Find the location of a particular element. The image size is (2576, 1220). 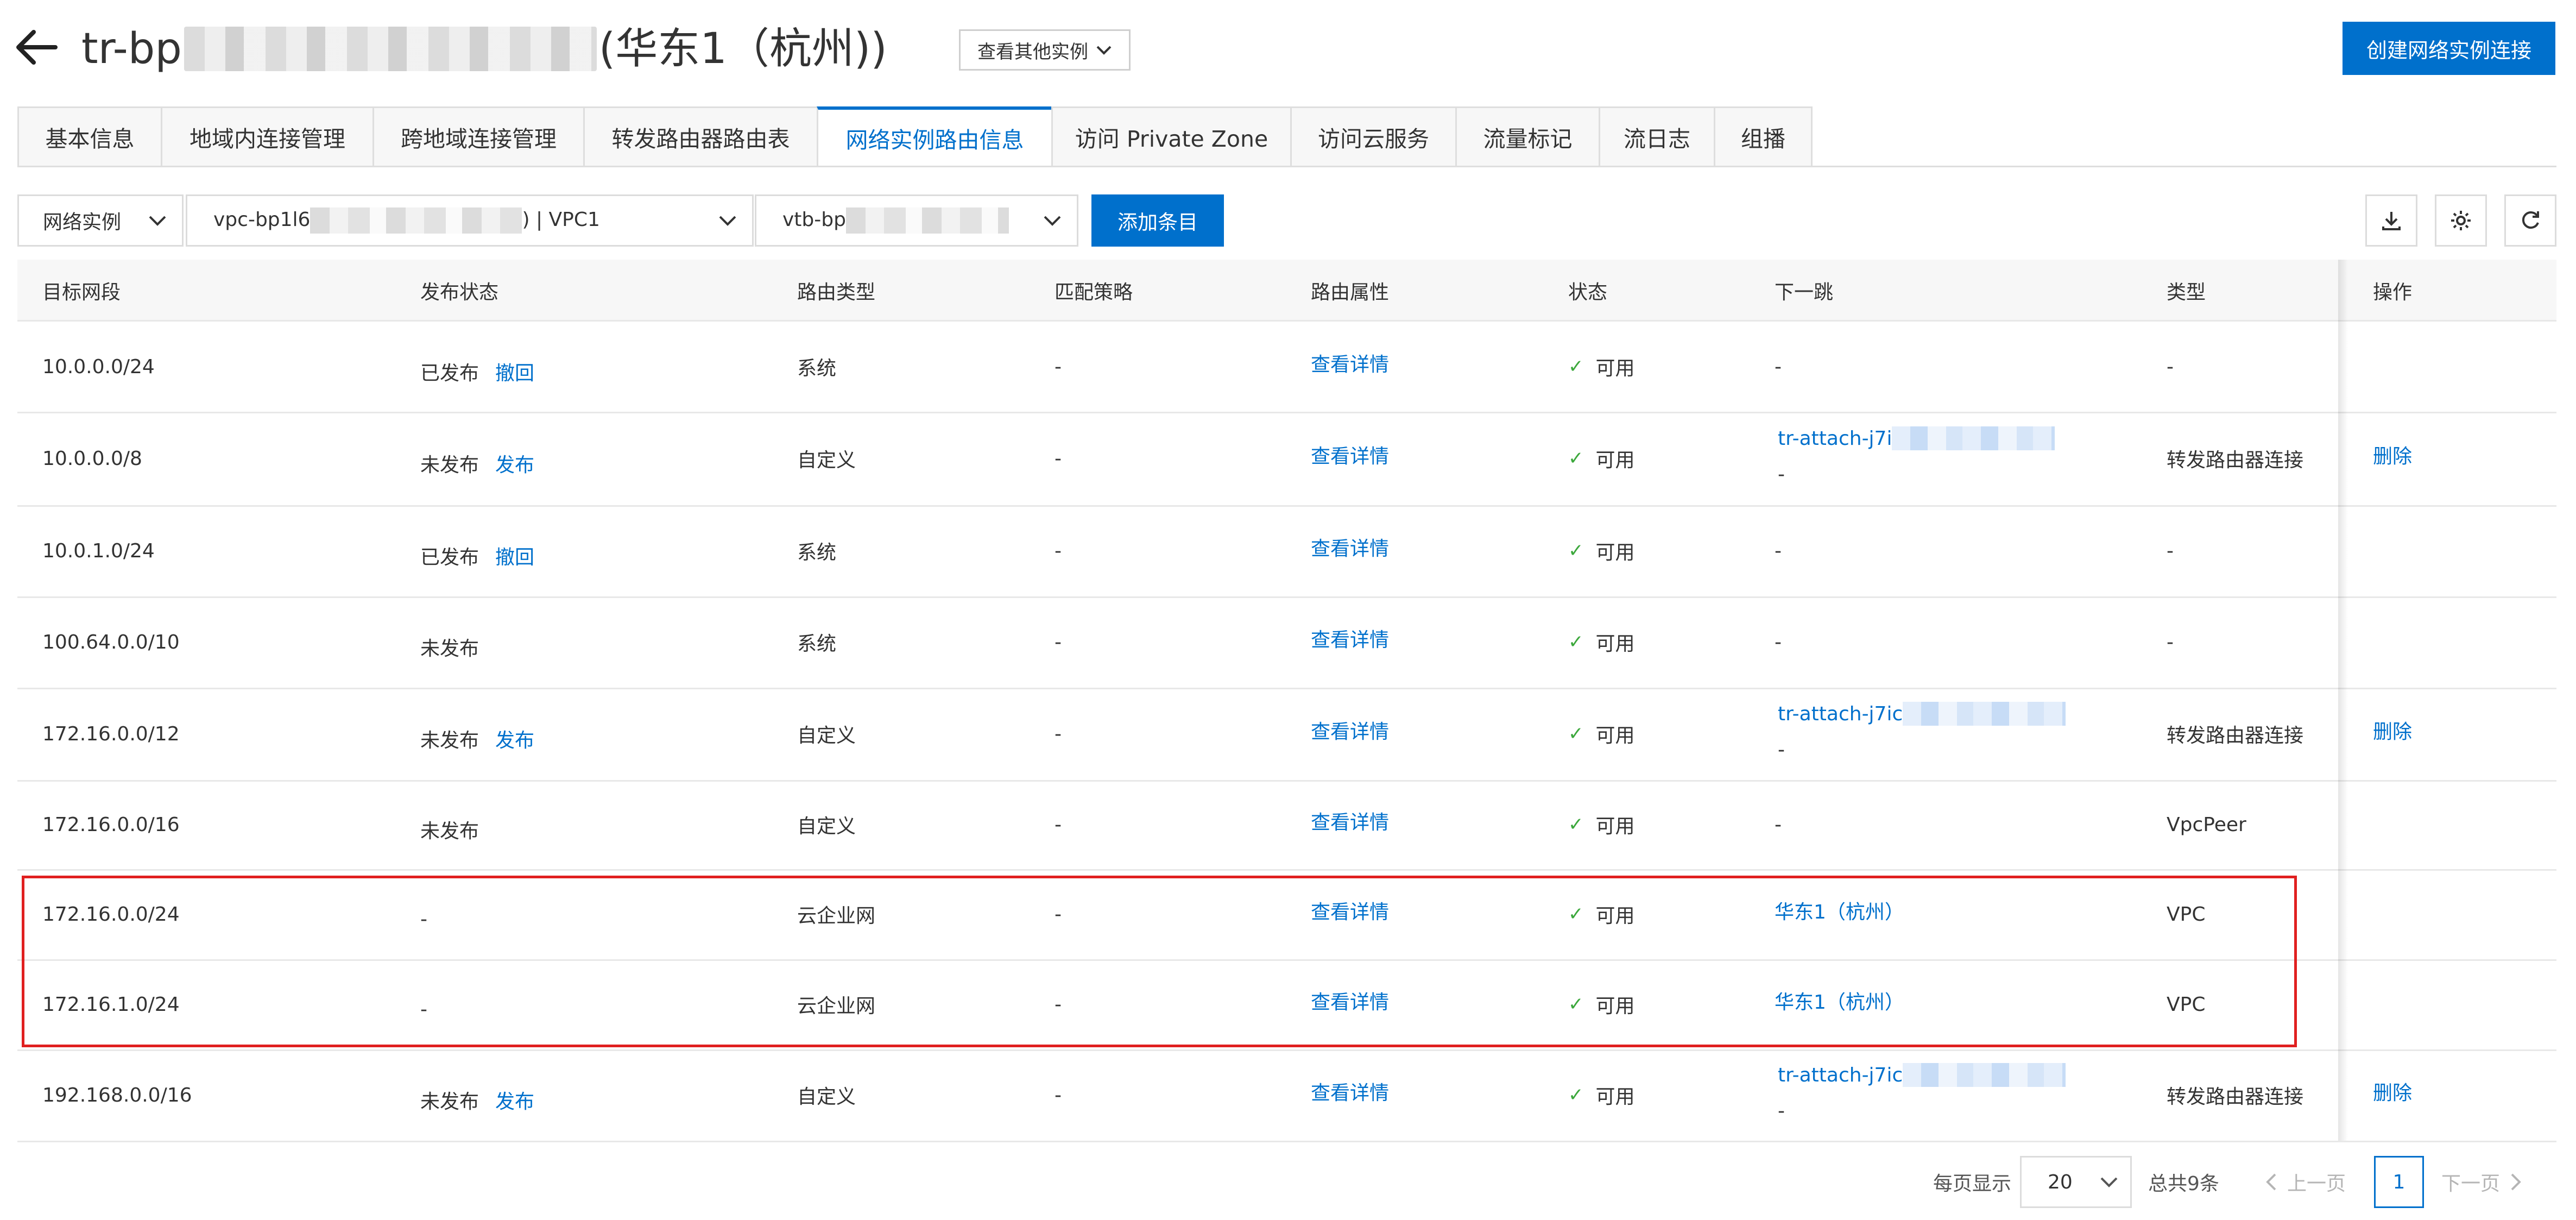

redacted-vpc-id is located at coordinates (416, 221).